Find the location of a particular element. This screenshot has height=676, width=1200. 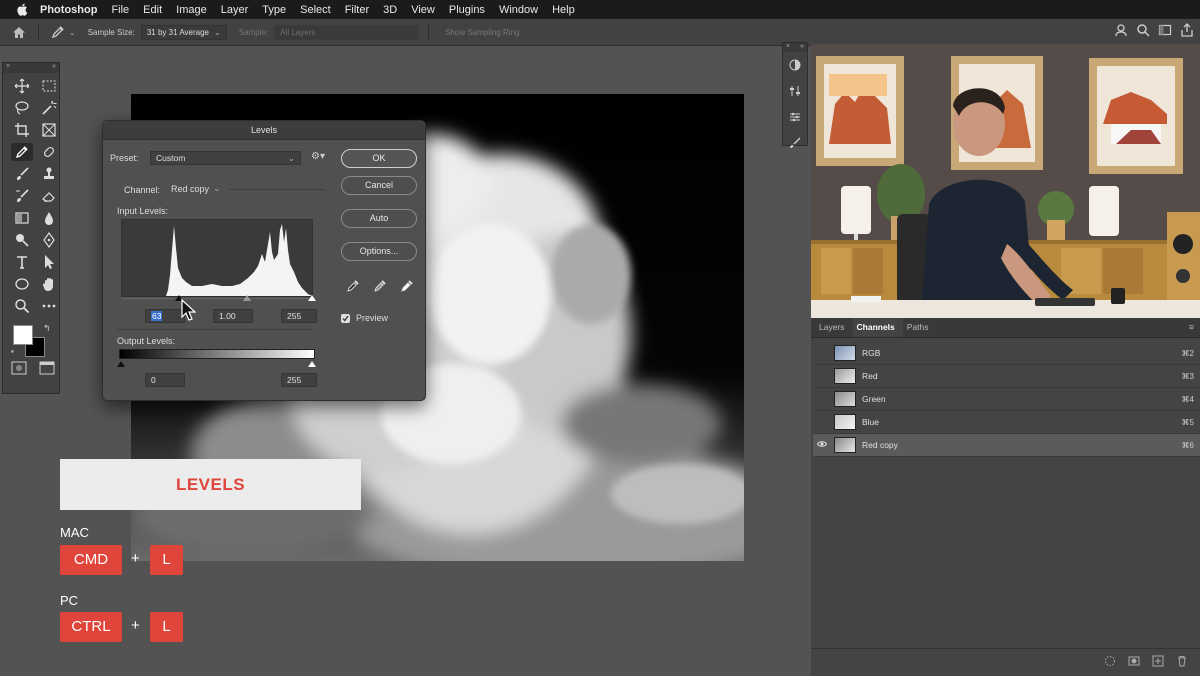

checkmark-icon is located at coordinates (345, 318).